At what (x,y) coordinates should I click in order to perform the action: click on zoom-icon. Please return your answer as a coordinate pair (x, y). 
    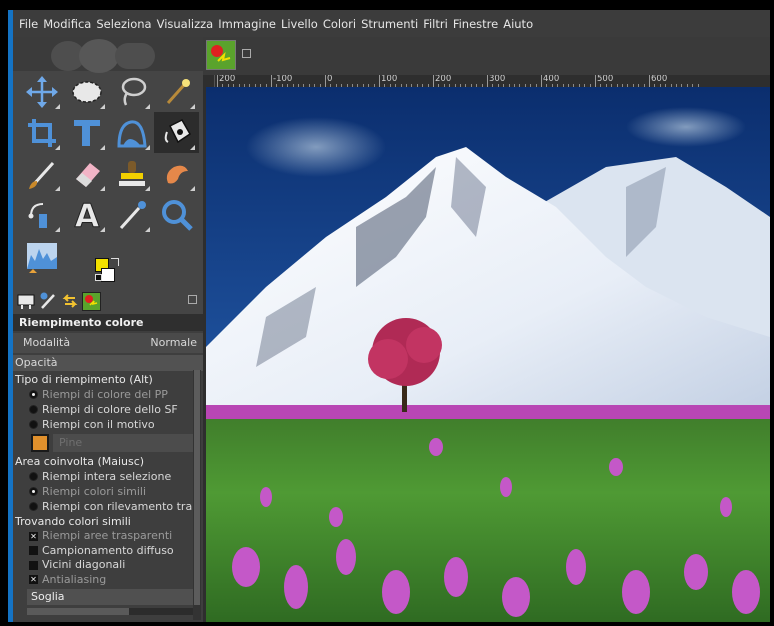
    Looking at the image, I should click on (177, 215).